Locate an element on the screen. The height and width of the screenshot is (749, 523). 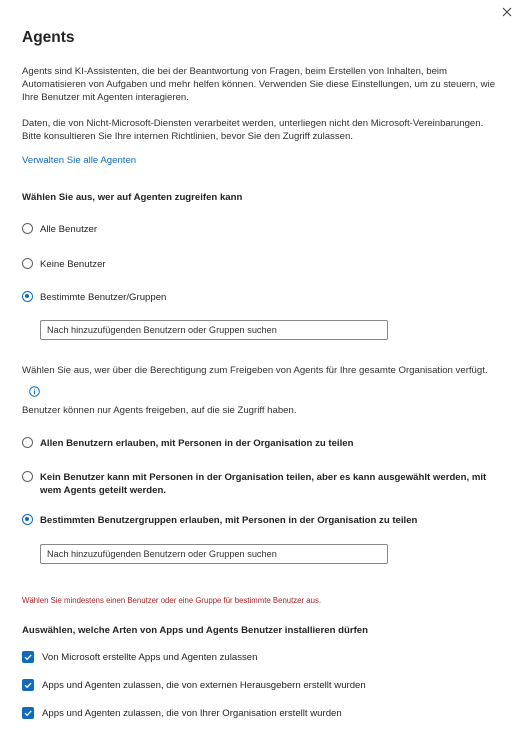
manage-agents-link: Verwalten Sie alle Agenten is located at coordinates (79, 160).